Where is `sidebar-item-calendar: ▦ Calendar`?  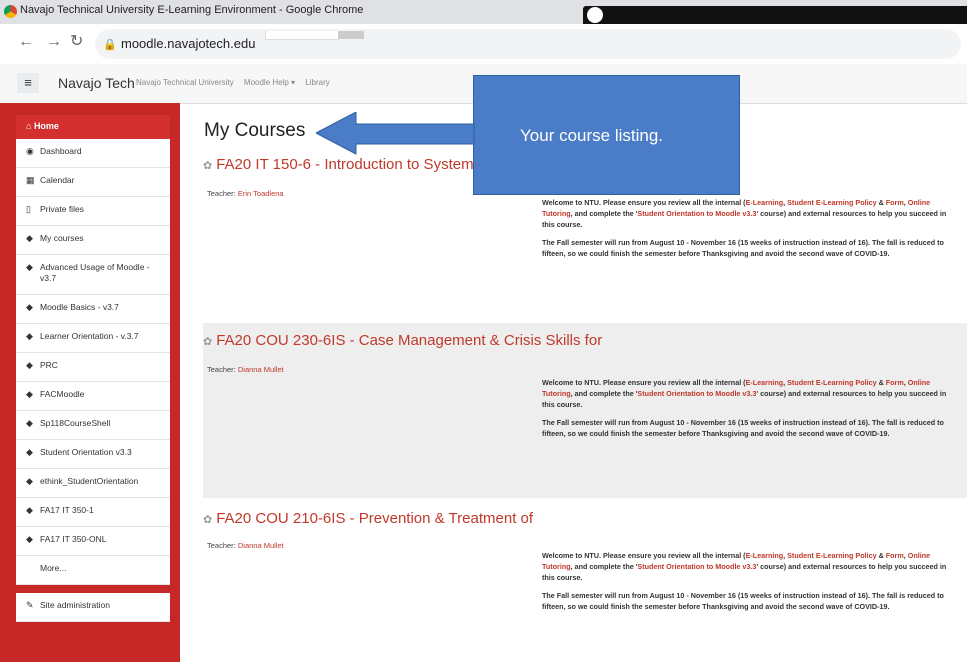
sidebar-item-calendar: ▦ Calendar is located at coordinates (93, 182).